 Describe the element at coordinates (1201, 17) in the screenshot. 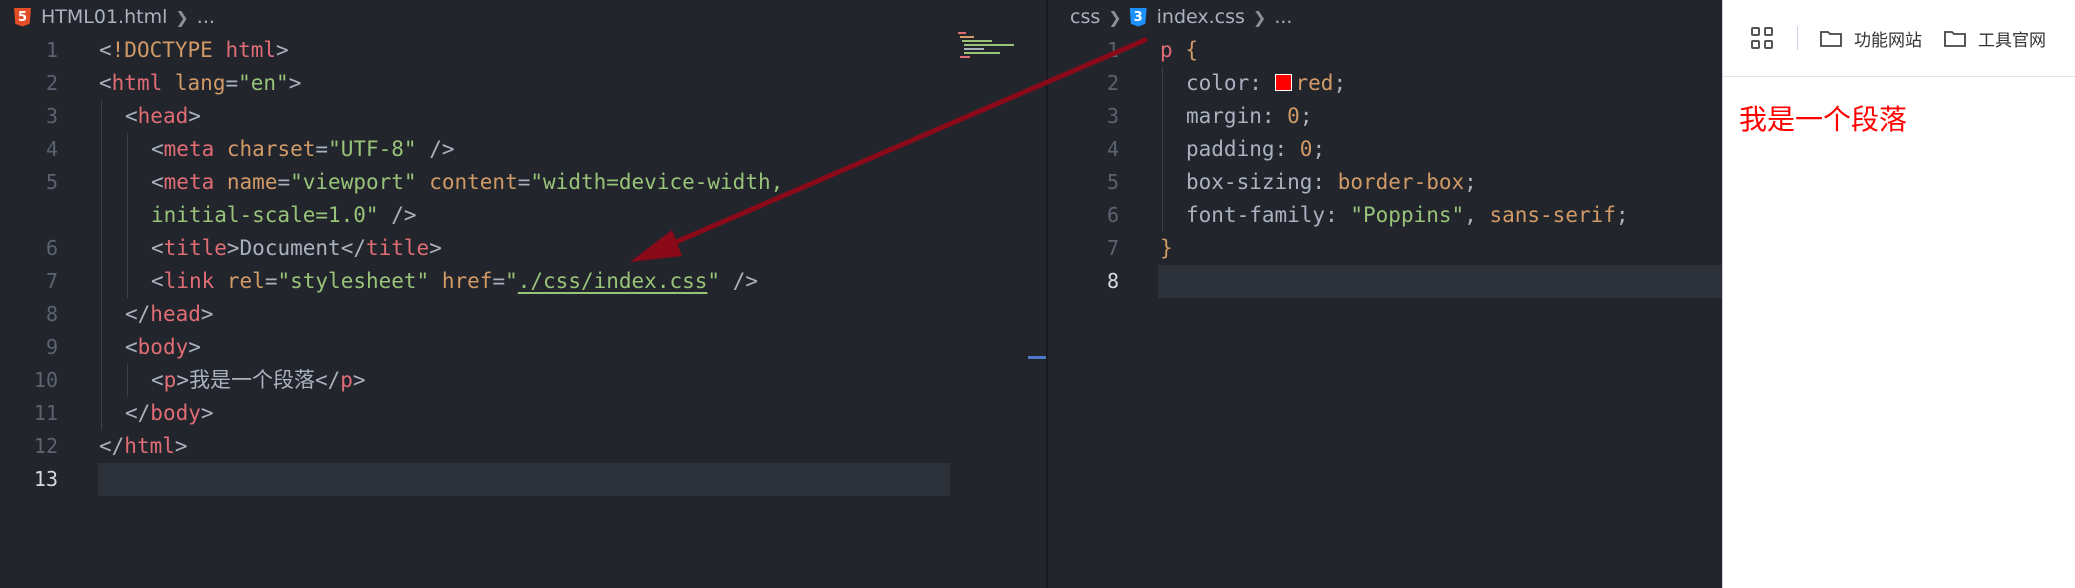

I see `breadcrumb-file: index.css` at that location.